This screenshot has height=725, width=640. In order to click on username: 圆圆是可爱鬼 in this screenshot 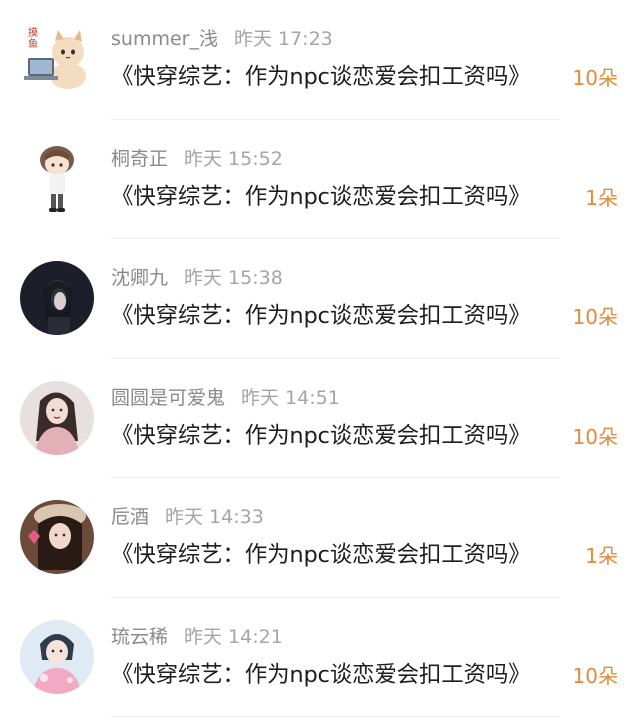, I will do `click(168, 398)`.